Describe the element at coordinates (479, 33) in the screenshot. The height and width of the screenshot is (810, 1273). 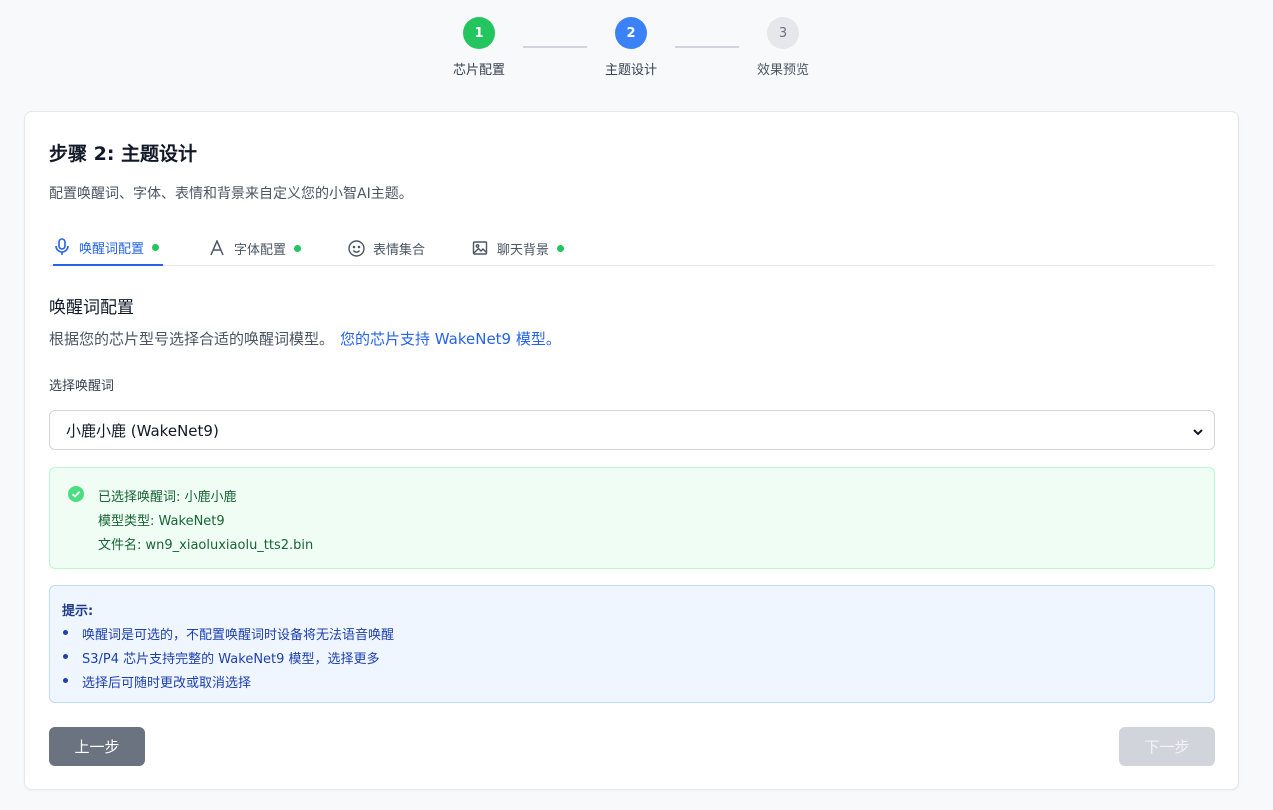
I see `step-number: 1` at that location.